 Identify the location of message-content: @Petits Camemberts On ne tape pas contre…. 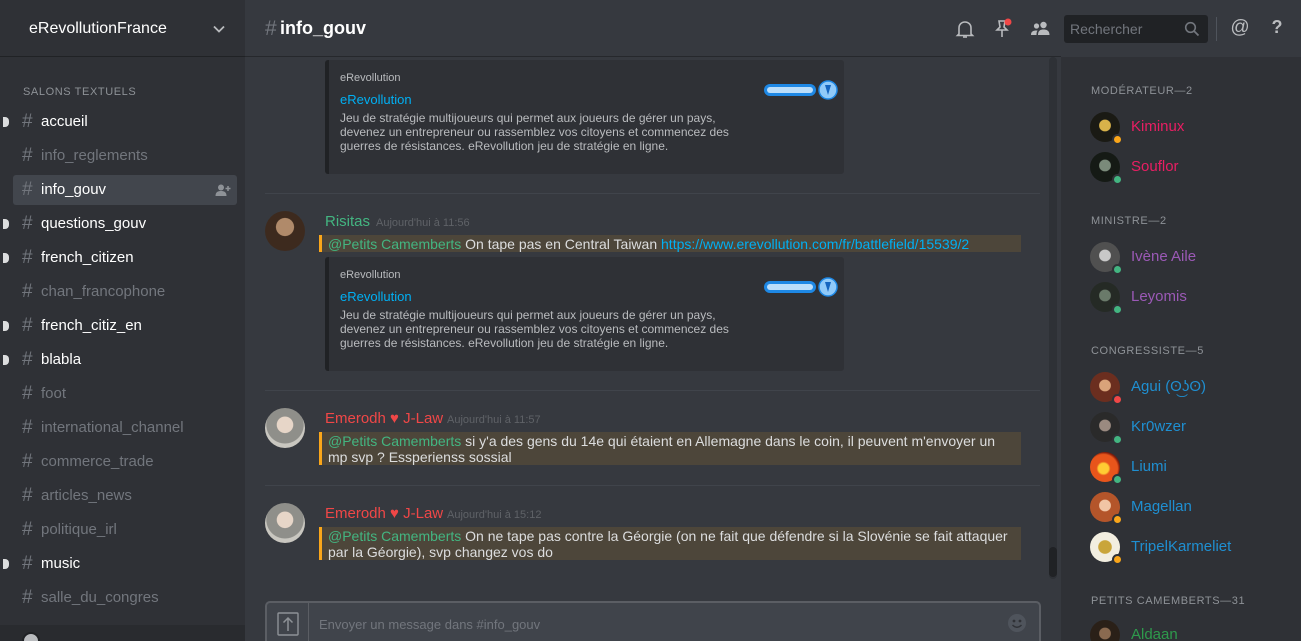
(670, 543).